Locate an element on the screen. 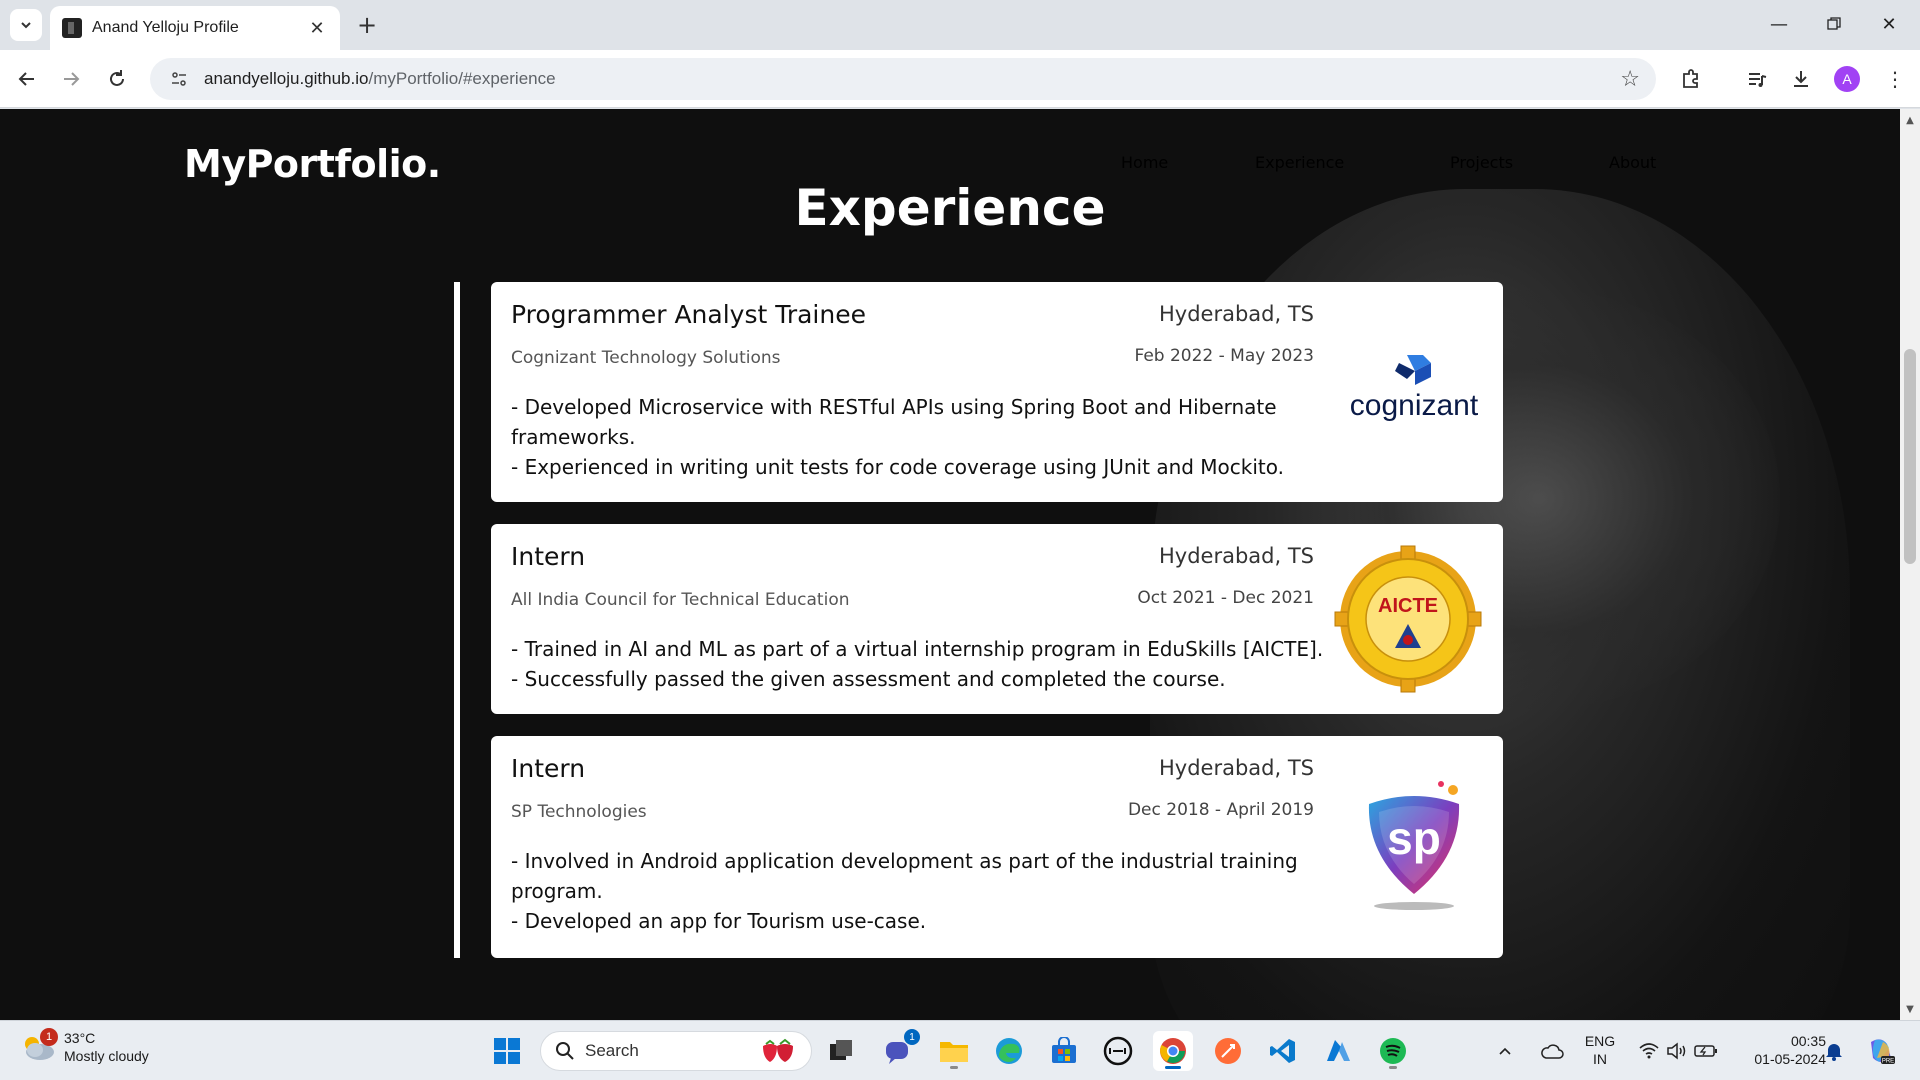 The height and width of the screenshot is (1080, 1920). clock-date: 01-05-2024 is located at coordinates (1790, 1059).